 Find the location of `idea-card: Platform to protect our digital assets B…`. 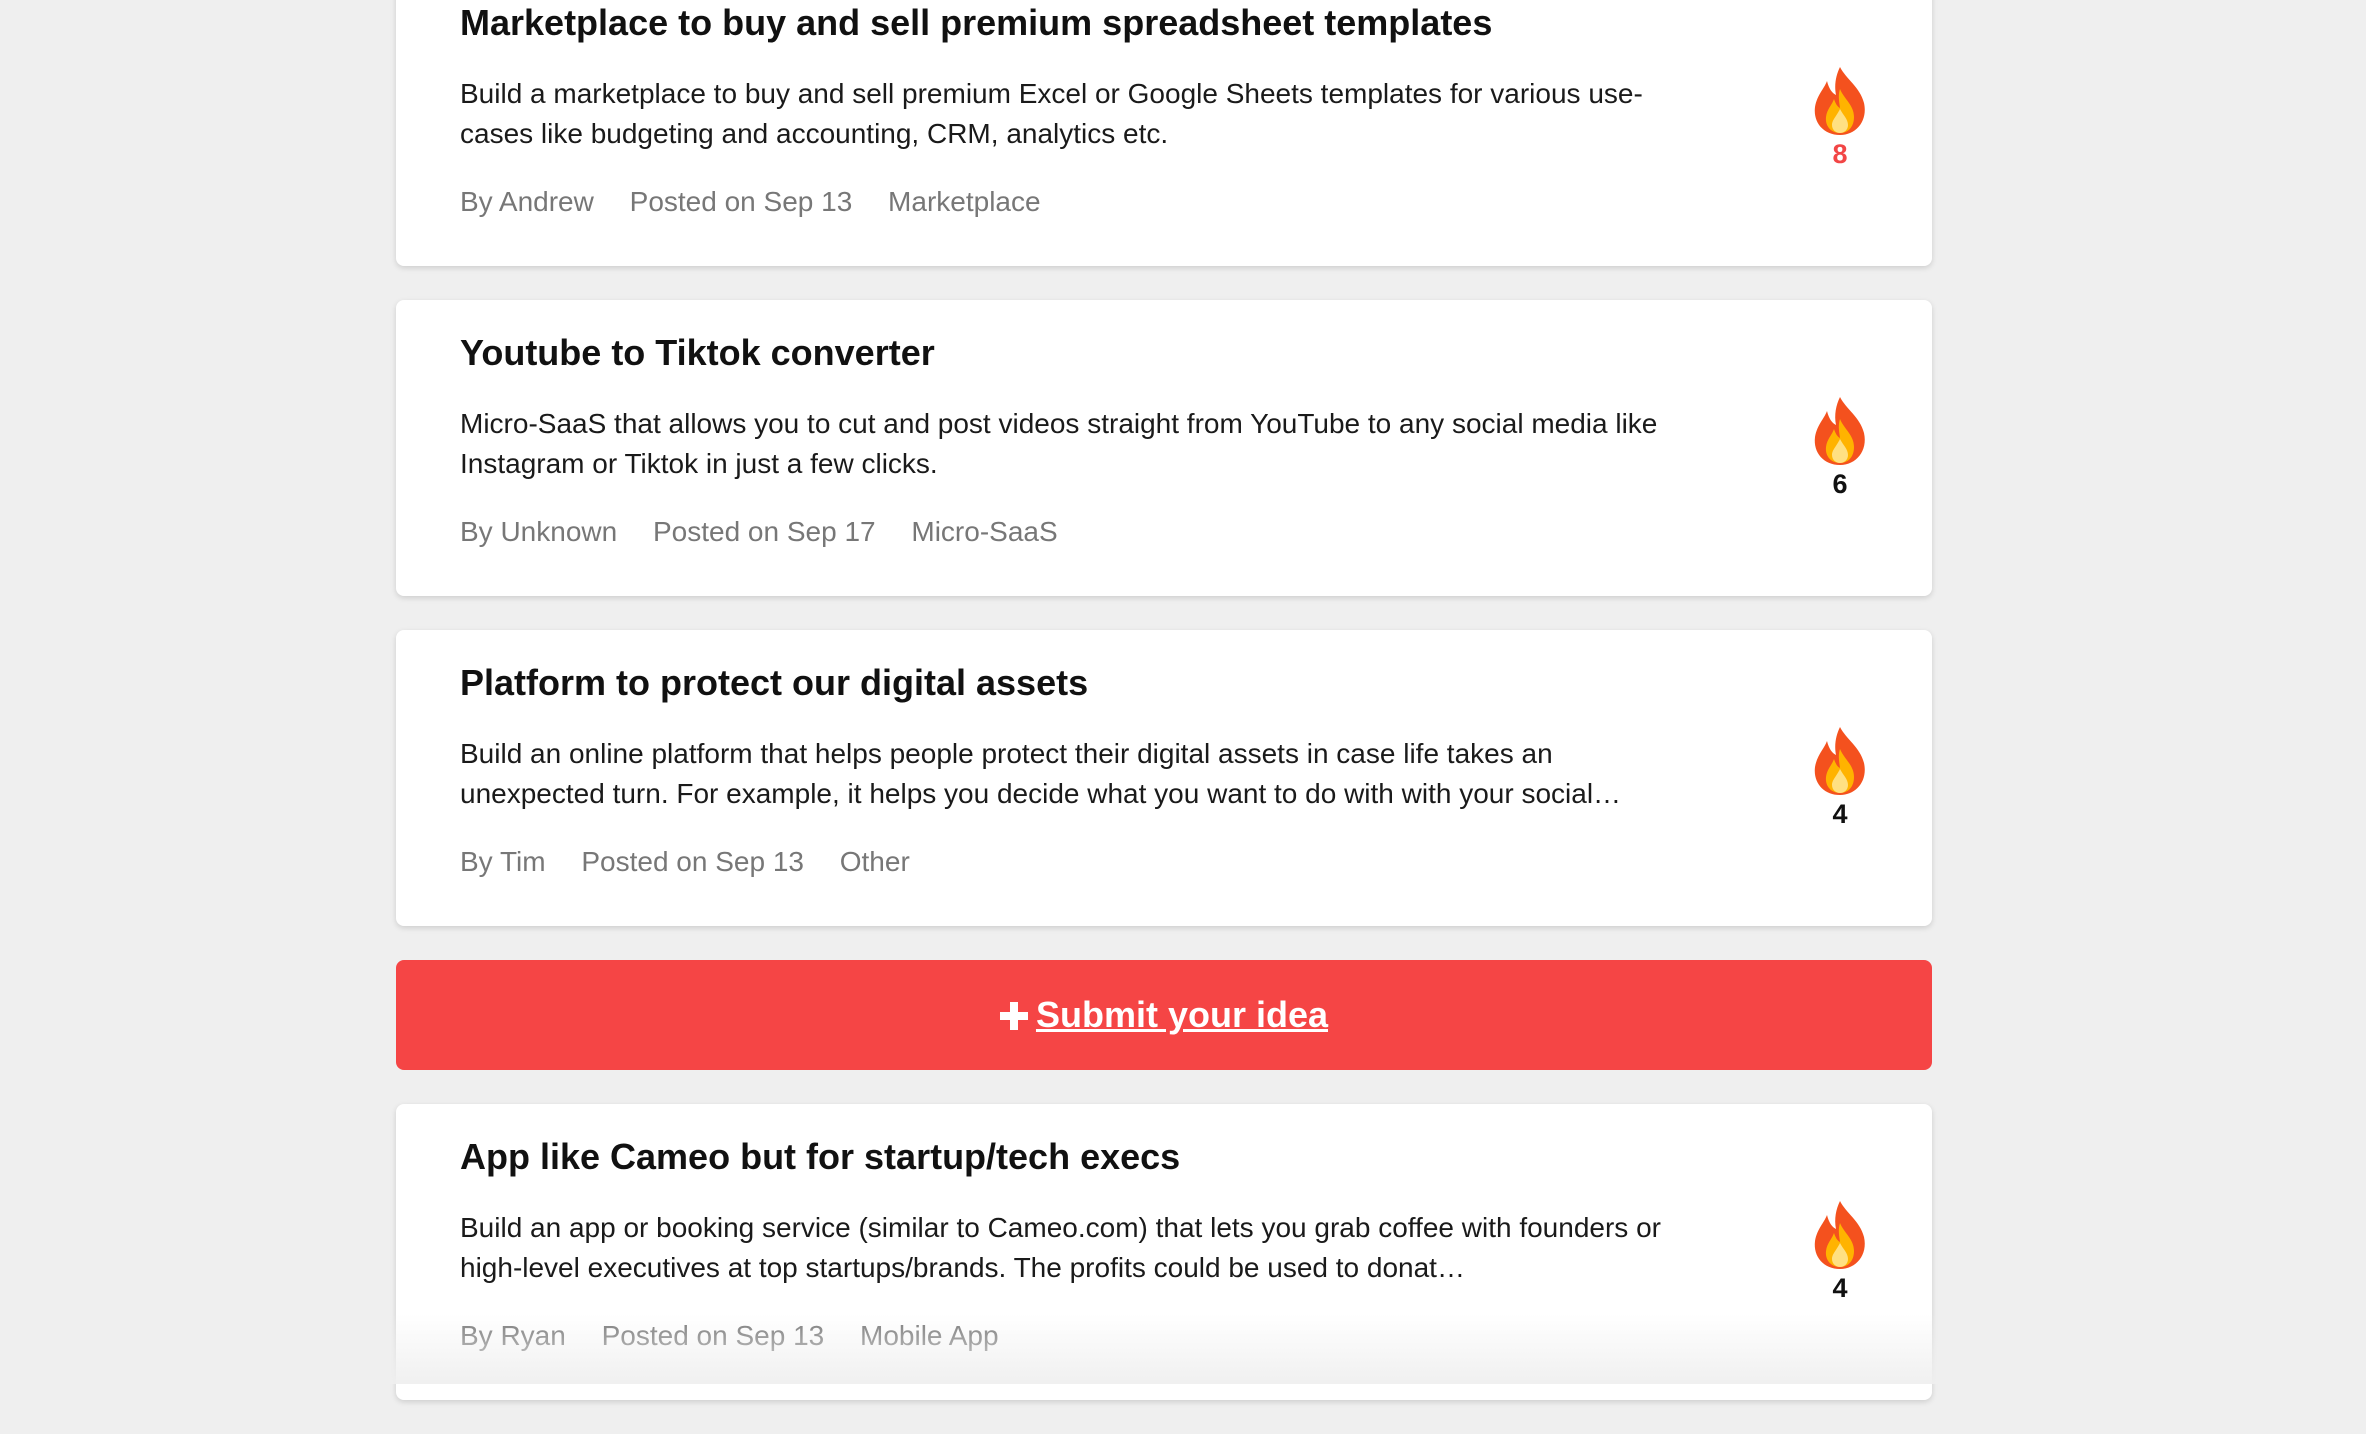

idea-card: Platform to protect our digital assets B… is located at coordinates (1164, 778).